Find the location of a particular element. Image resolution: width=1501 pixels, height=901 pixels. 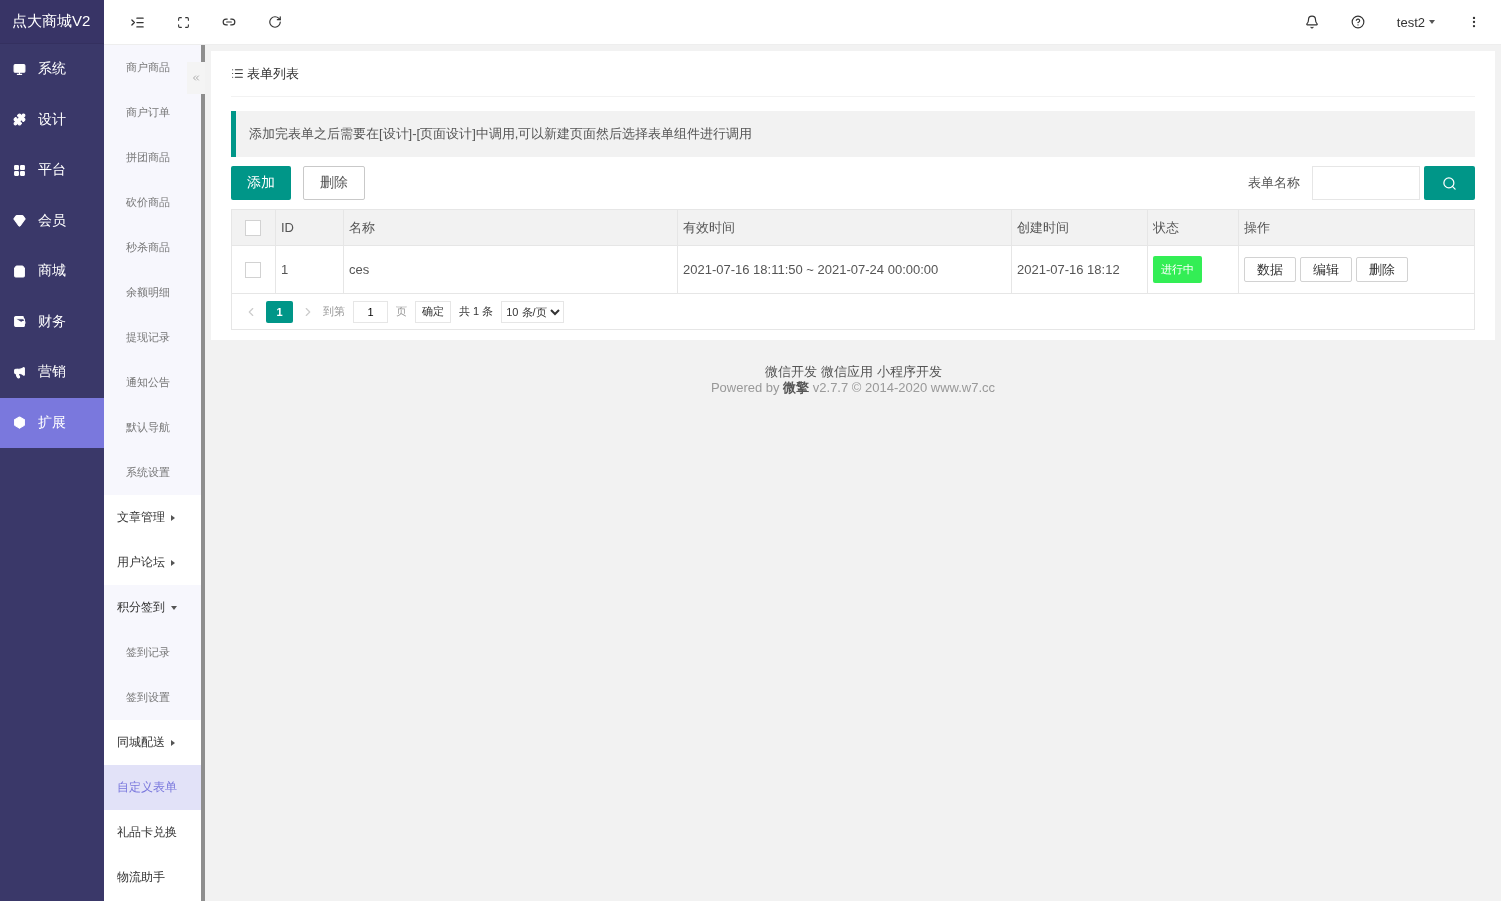

column-header: 创建时间 is located at coordinates (1079, 227).